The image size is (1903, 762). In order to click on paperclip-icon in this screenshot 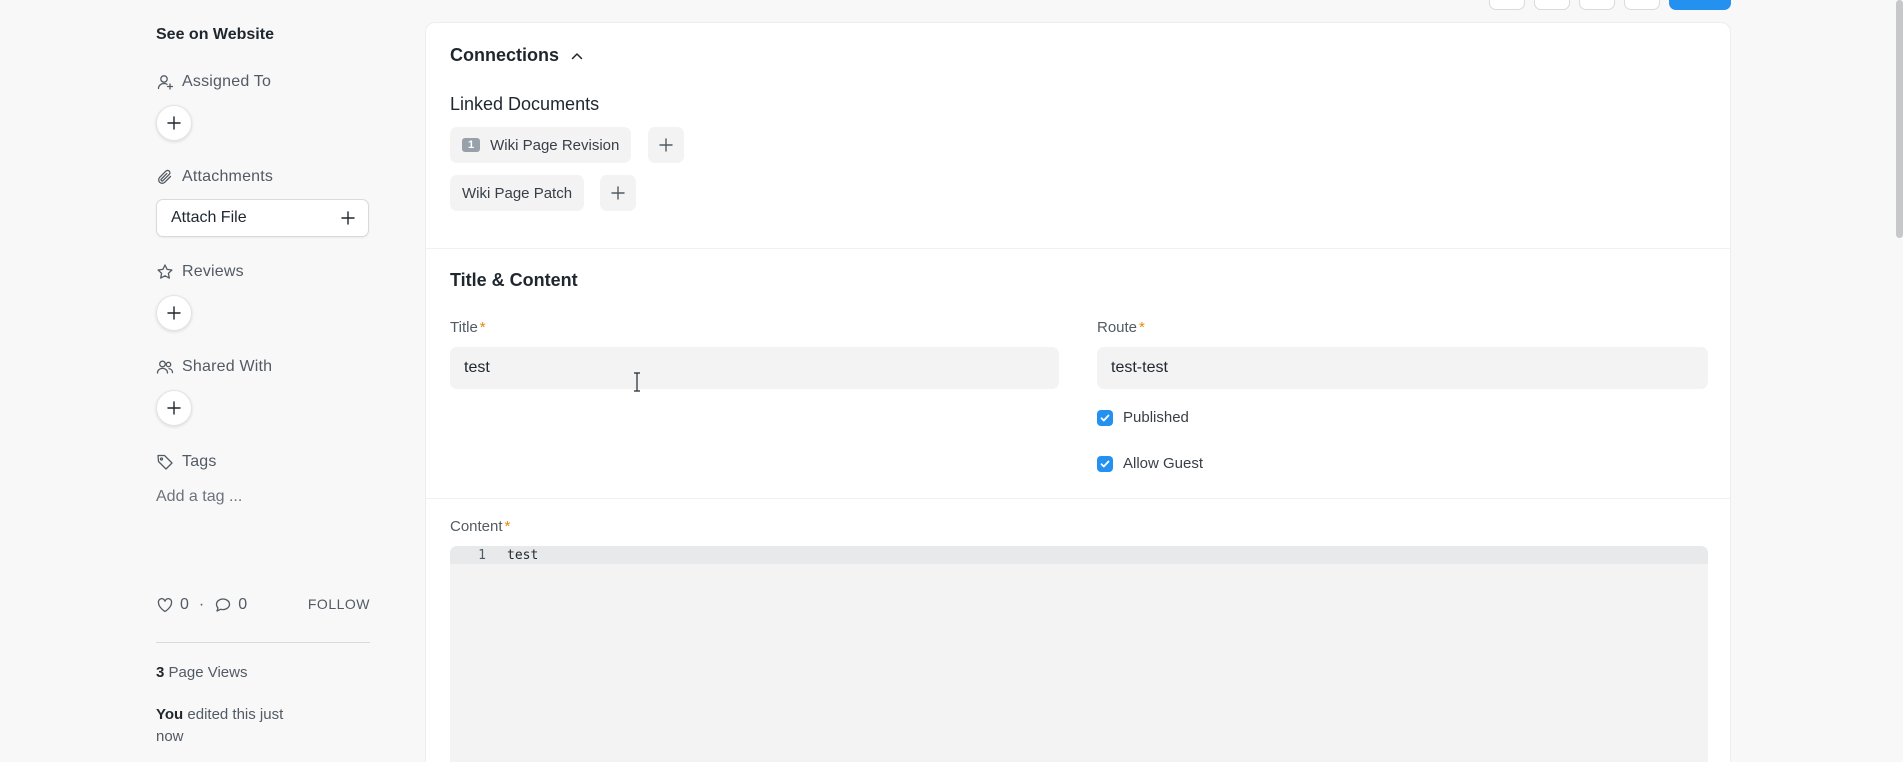, I will do `click(165, 176)`.